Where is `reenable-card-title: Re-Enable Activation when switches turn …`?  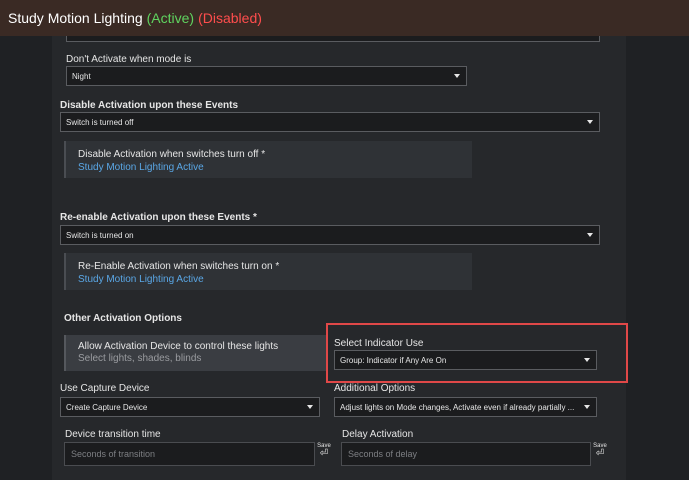 reenable-card-title: Re-Enable Activation when switches turn … is located at coordinates (179, 266).